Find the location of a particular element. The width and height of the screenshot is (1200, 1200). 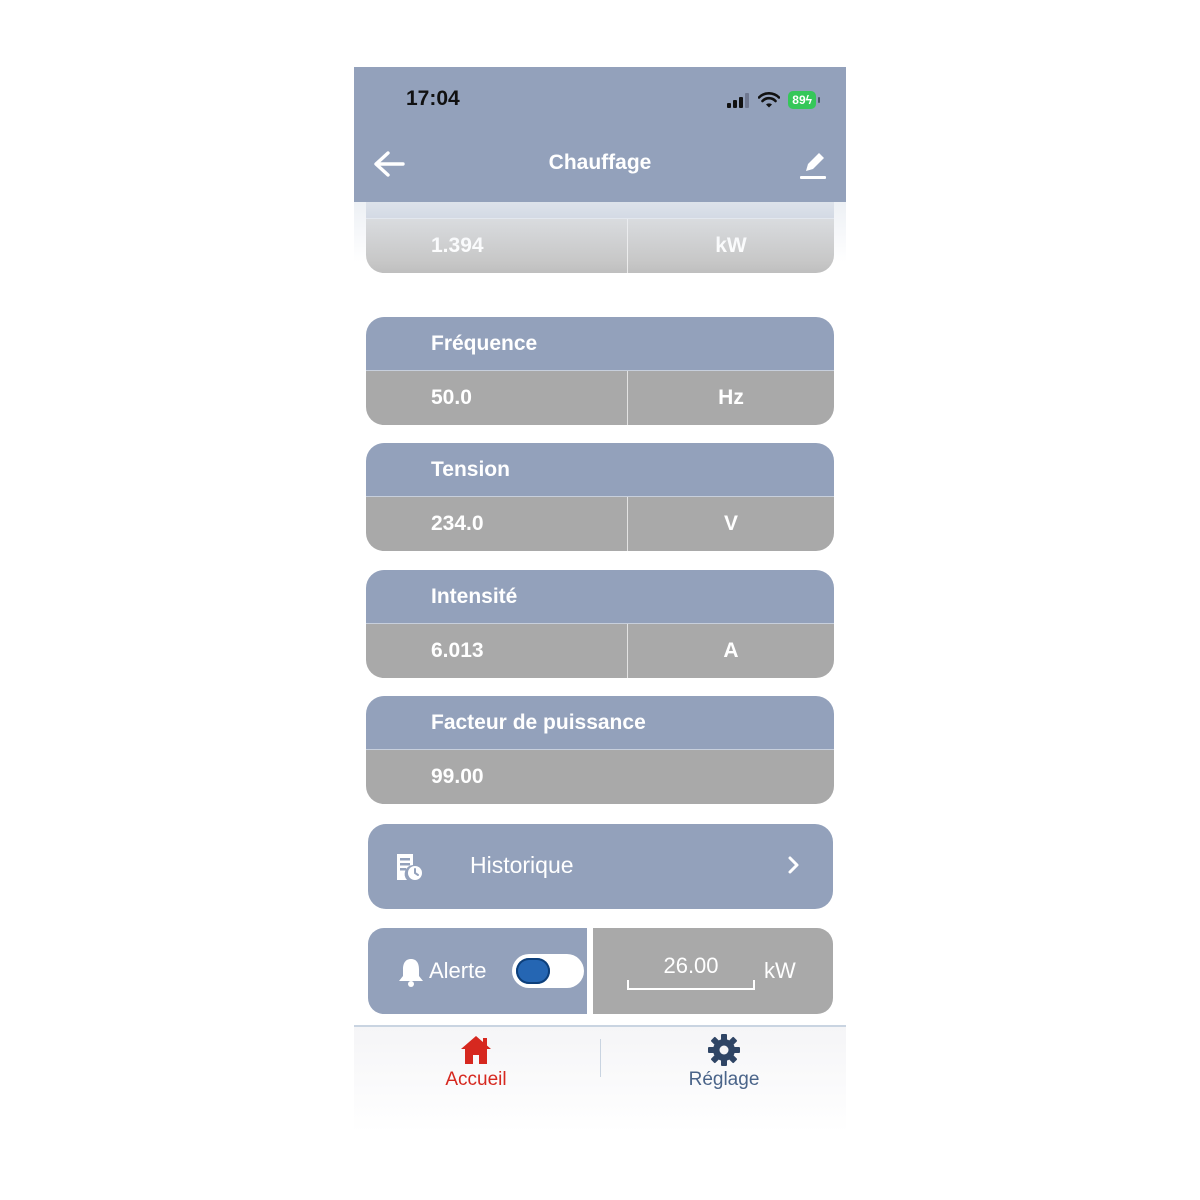

gear-icon is located at coordinates (724, 1050).